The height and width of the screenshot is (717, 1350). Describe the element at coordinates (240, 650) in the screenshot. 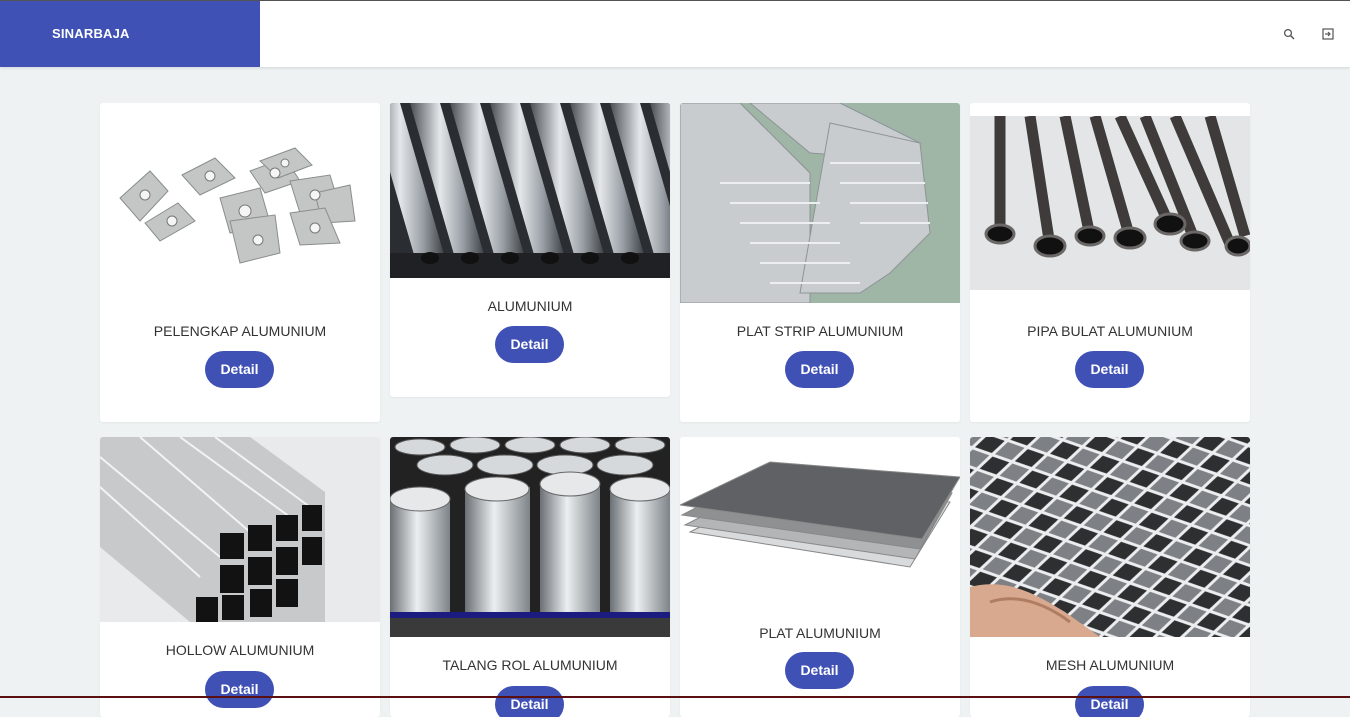

I see `product-title: HOLLOW ALUMUNIUM` at that location.